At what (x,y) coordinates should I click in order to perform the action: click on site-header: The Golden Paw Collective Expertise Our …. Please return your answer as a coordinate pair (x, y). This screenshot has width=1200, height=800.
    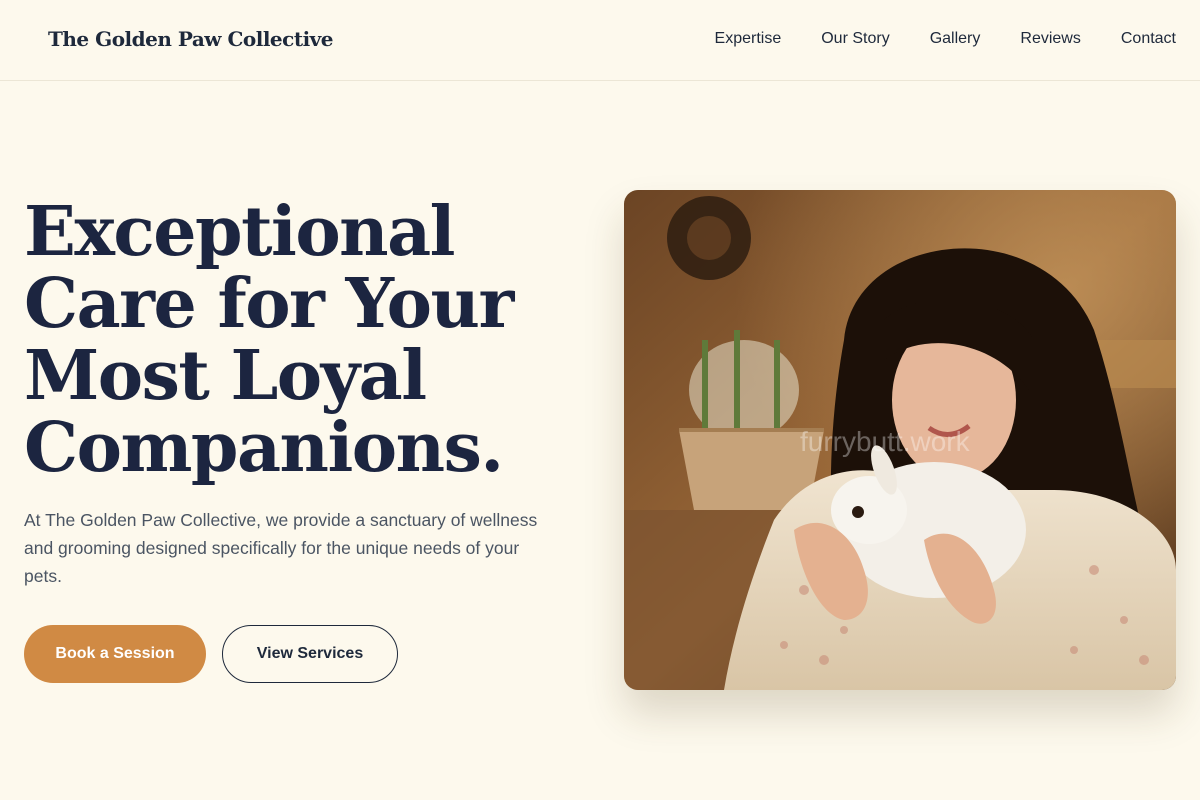
    Looking at the image, I should click on (600, 40).